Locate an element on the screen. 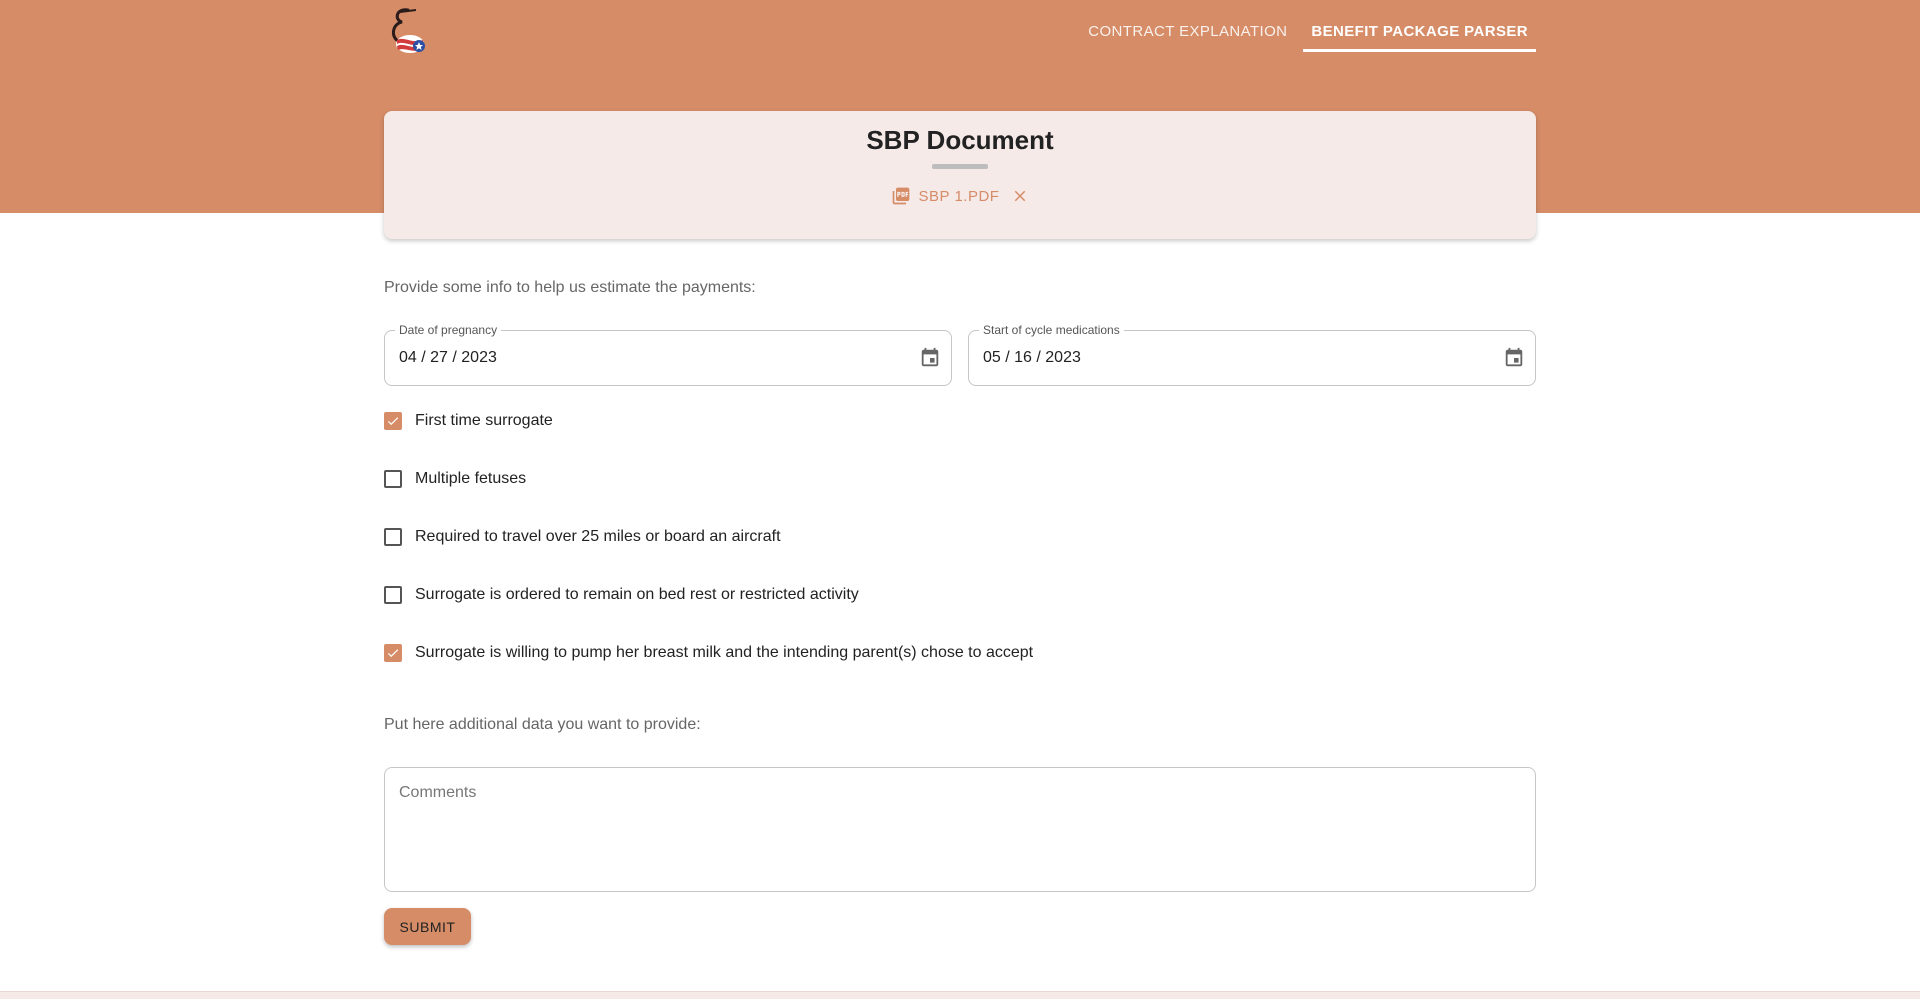  submit-button: SUBMIT is located at coordinates (427, 926).